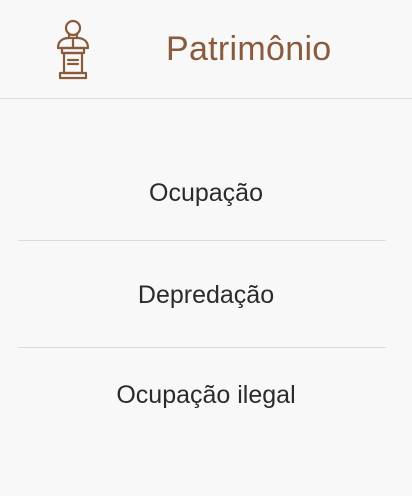 The image size is (412, 496). Describe the element at coordinates (206, 395) in the screenshot. I see `menu-item-ocupacao-ilegal: Ocupação ilegal` at that location.